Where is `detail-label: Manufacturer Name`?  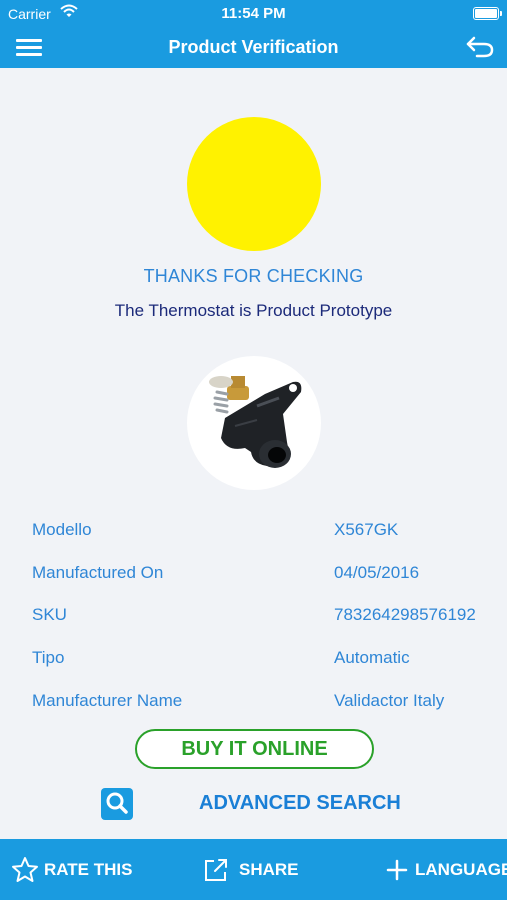 detail-label: Manufacturer Name is located at coordinates (107, 700).